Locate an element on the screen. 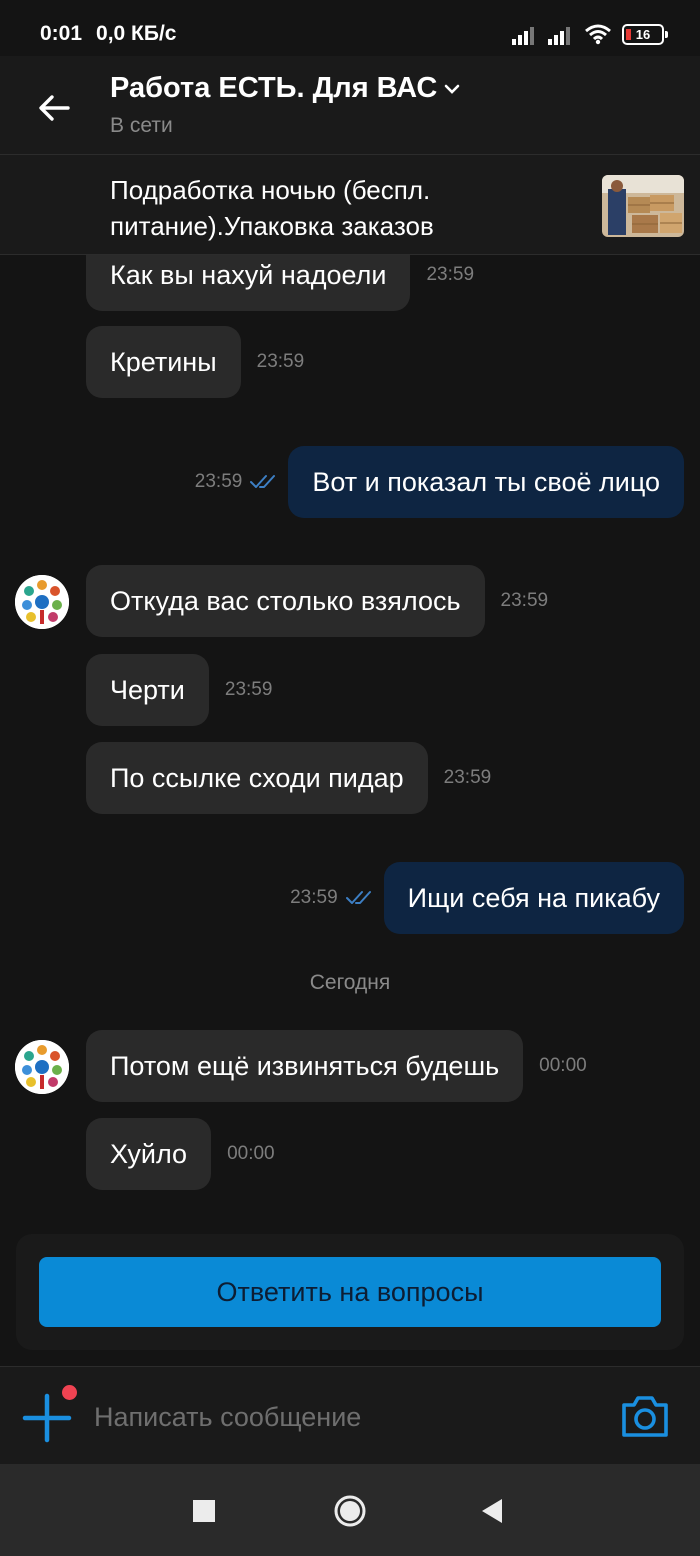 The width and height of the screenshot is (700, 1556). message-bubble: Откуда вас столько взялось is located at coordinates (285, 601).